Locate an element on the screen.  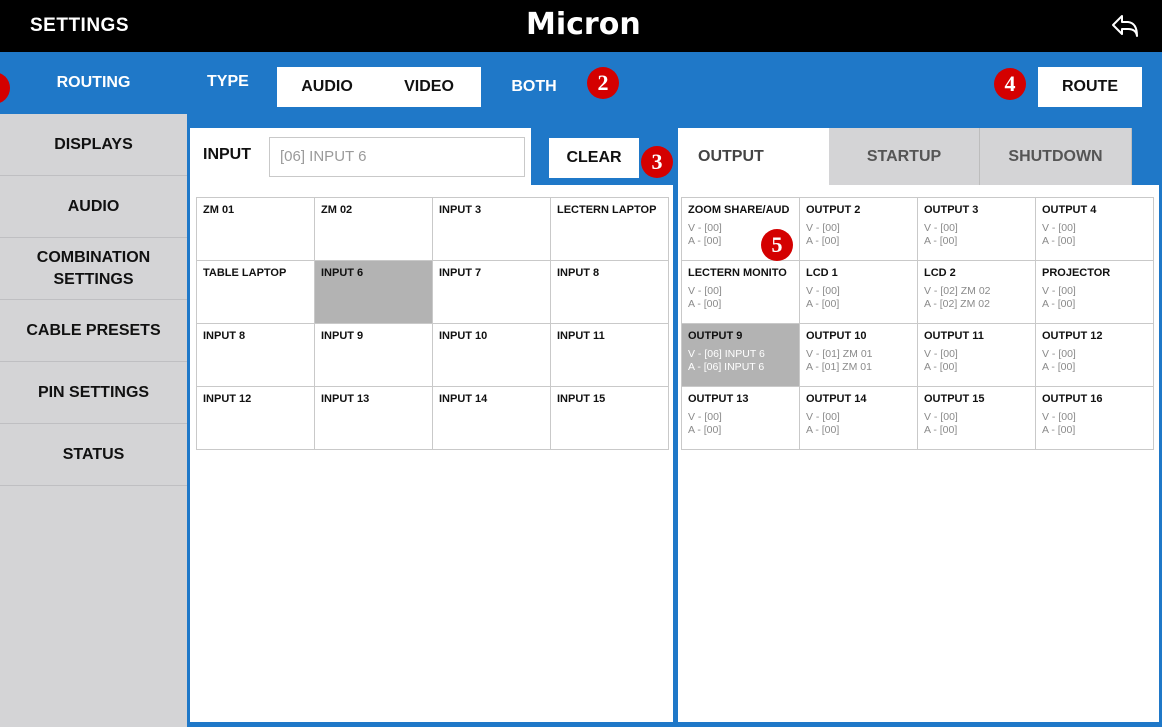
input-cell: INPUT 14 is located at coordinates (492, 418).